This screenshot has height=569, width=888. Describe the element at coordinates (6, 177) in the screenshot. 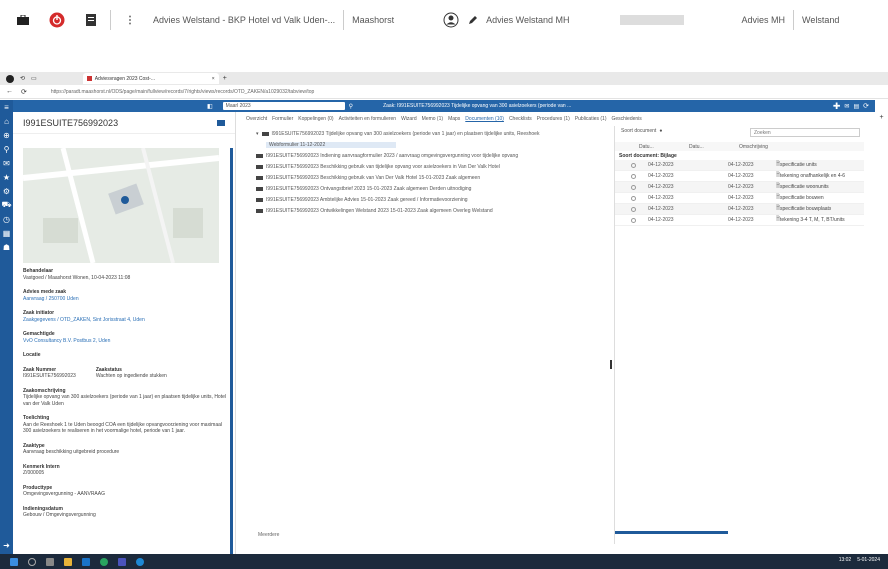

I see `star-icon: ★` at that location.